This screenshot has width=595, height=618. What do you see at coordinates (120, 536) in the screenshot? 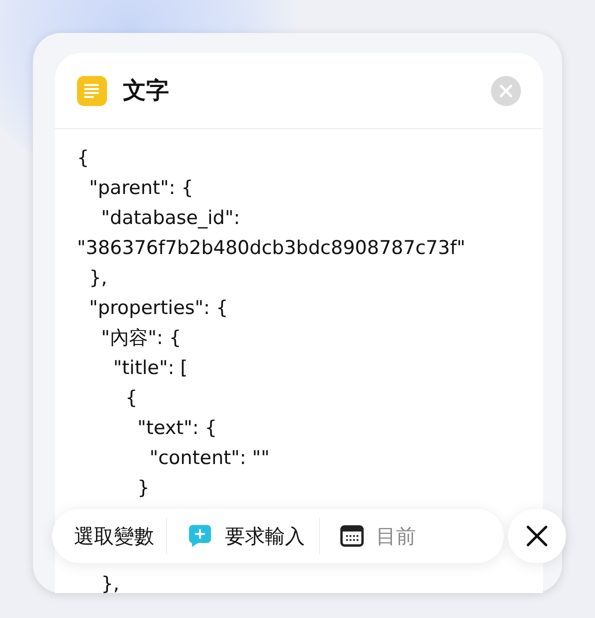
I see `variable-button: 選取變數` at bounding box center [120, 536].